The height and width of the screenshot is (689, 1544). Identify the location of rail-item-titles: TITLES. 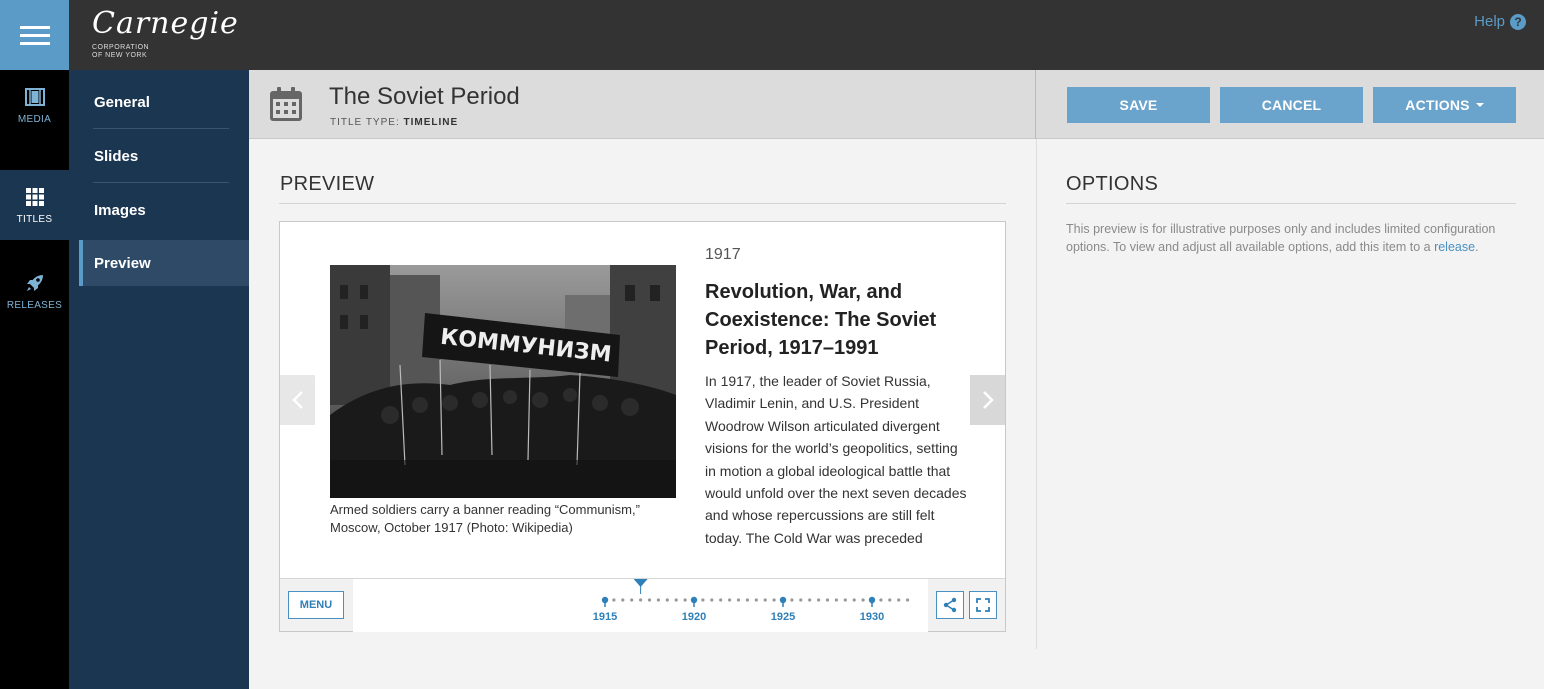
(34, 205).